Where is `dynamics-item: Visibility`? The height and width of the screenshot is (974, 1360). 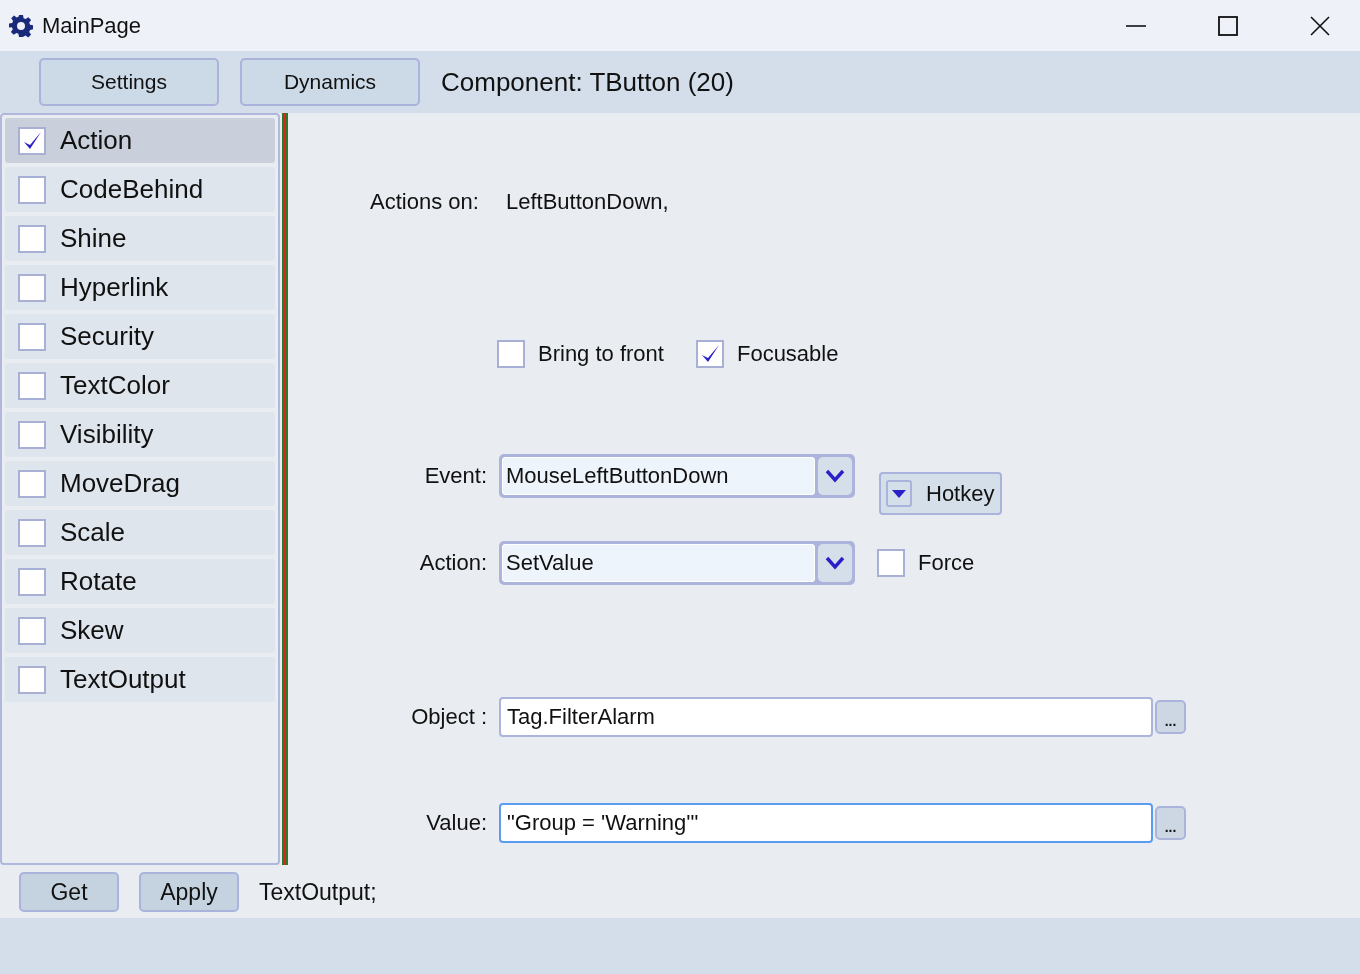
dynamics-item: Visibility is located at coordinates (140, 434).